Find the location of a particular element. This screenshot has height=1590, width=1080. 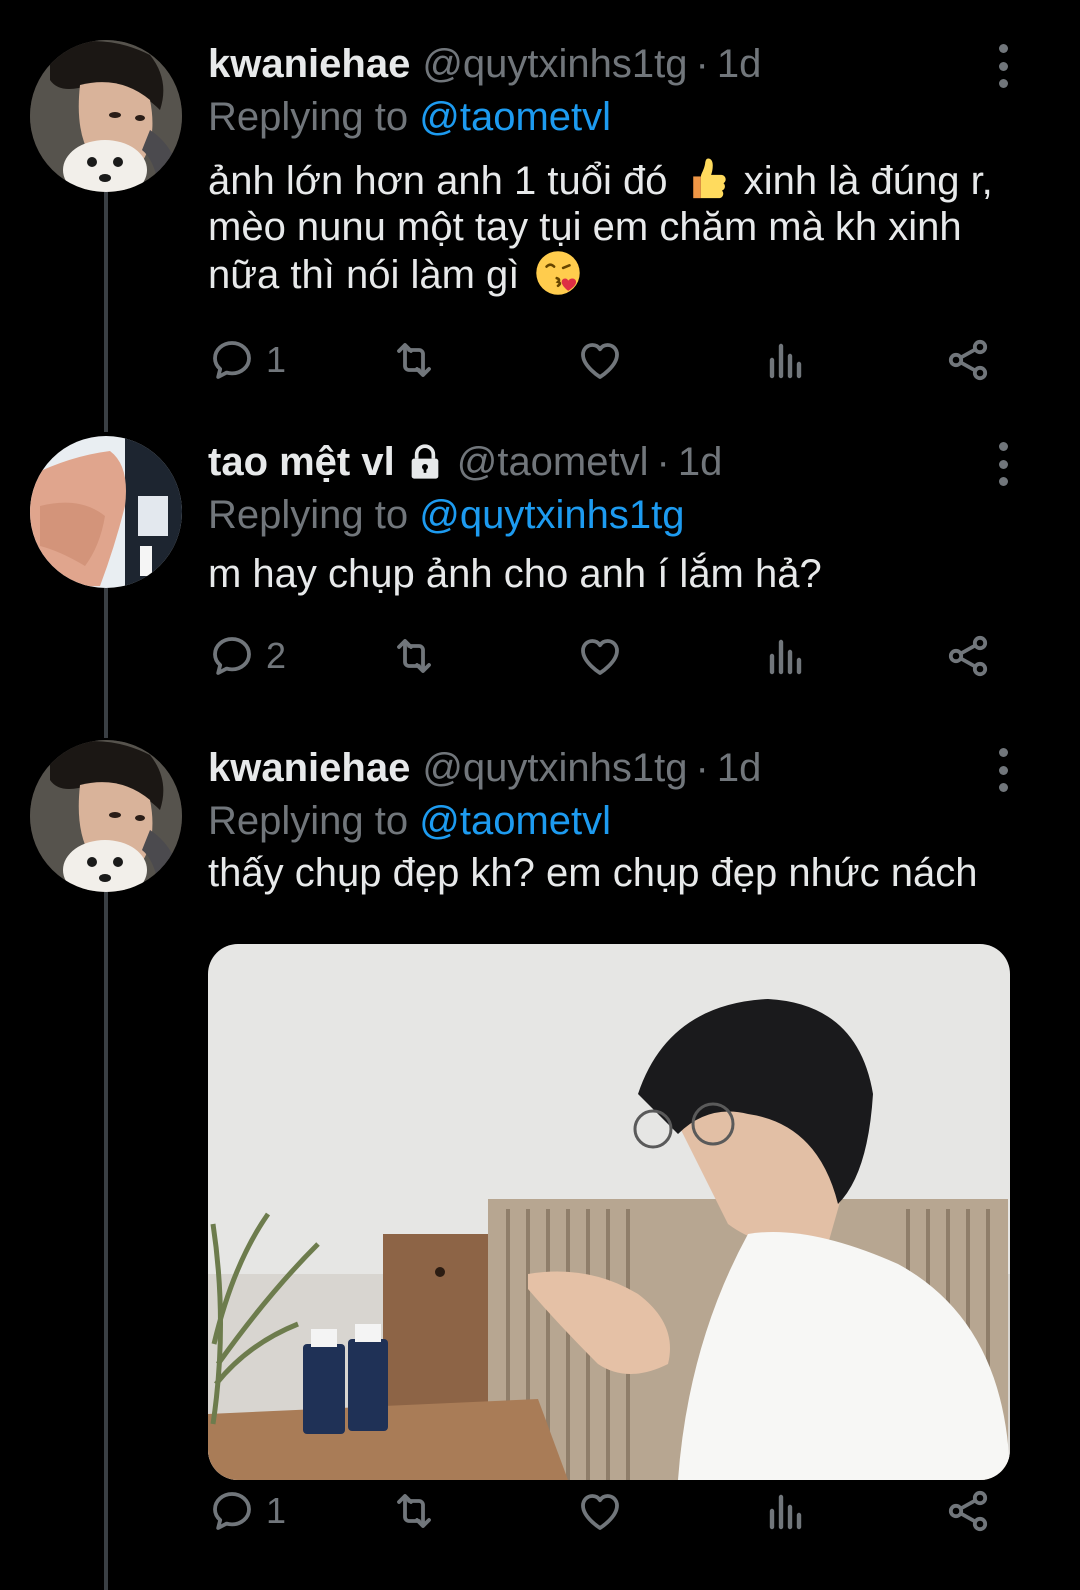

tweet-header: tao mệt vl @taometvl · 1d is located at coordinates (599, 462).